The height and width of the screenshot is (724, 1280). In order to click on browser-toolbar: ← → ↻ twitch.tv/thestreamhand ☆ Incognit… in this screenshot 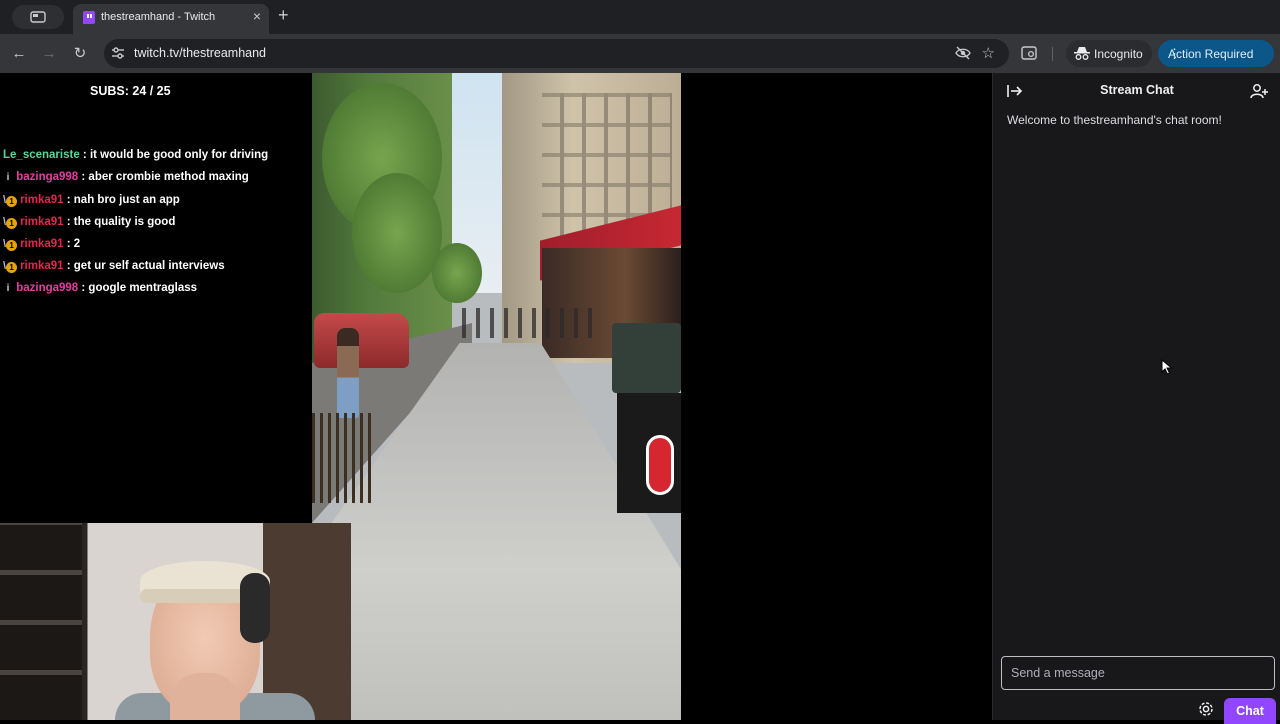, I will do `click(640, 53)`.